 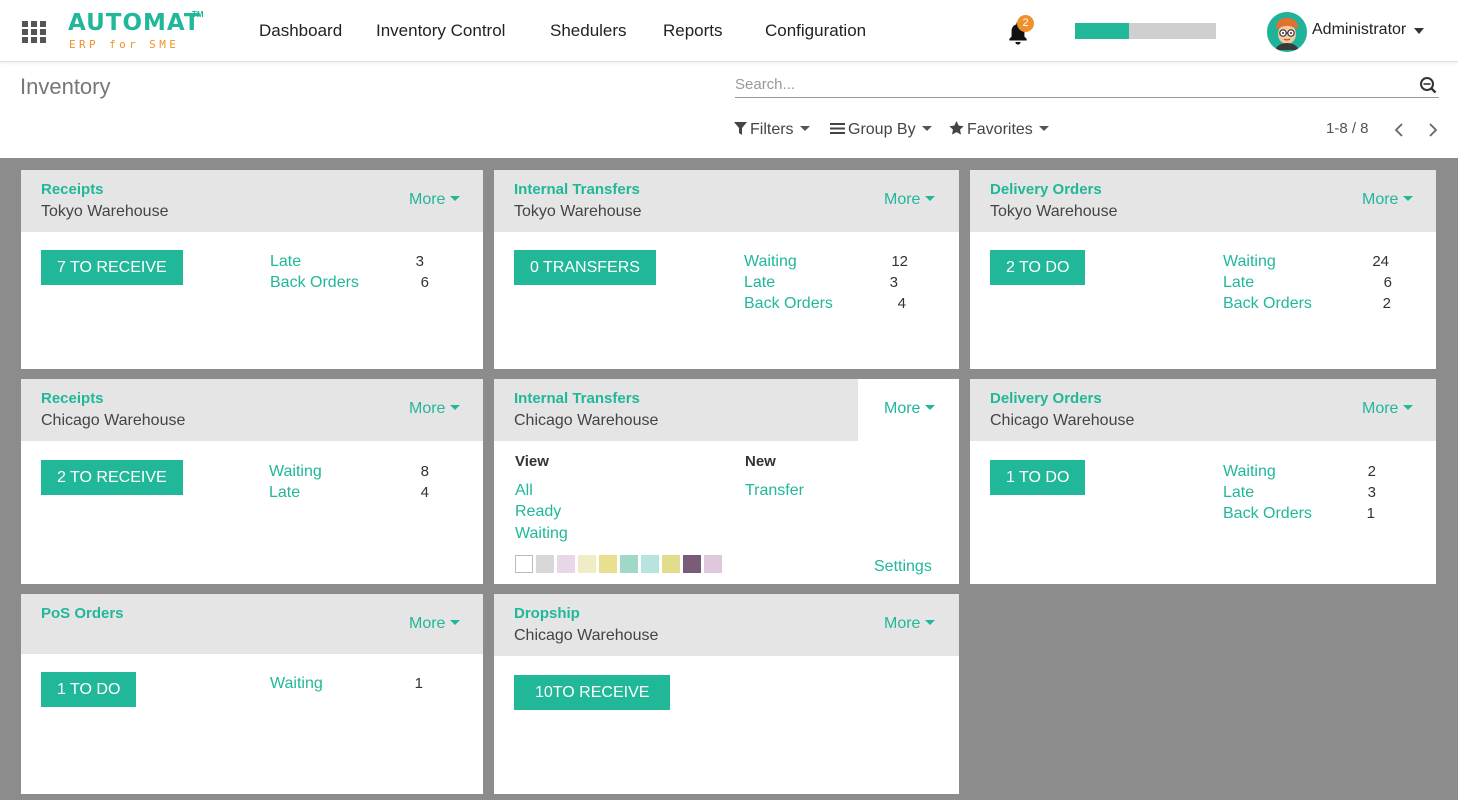 What do you see at coordinates (1428, 85) in the screenshot?
I see `search-icon` at bounding box center [1428, 85].